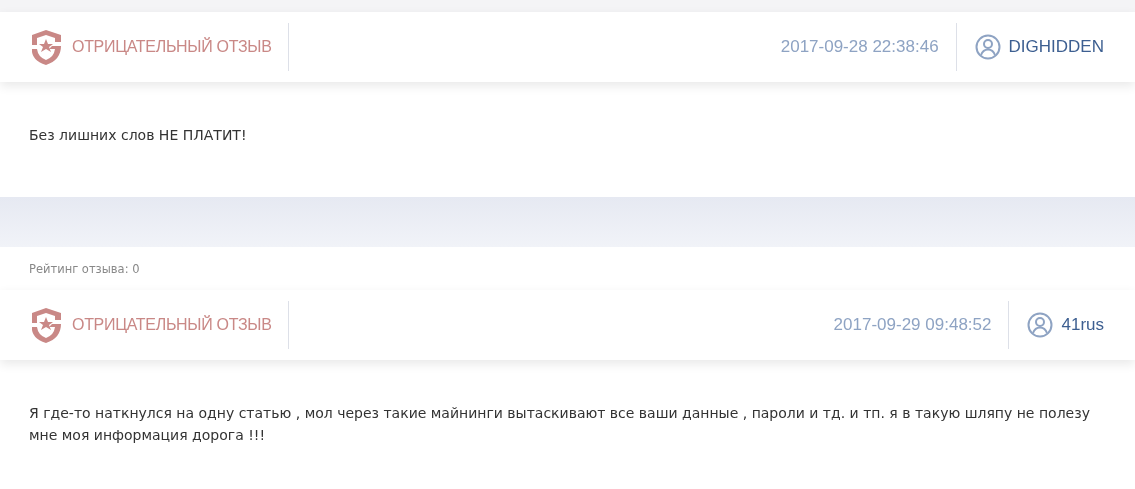  I want to click on username-link: 41rus, so click(1082, 325).